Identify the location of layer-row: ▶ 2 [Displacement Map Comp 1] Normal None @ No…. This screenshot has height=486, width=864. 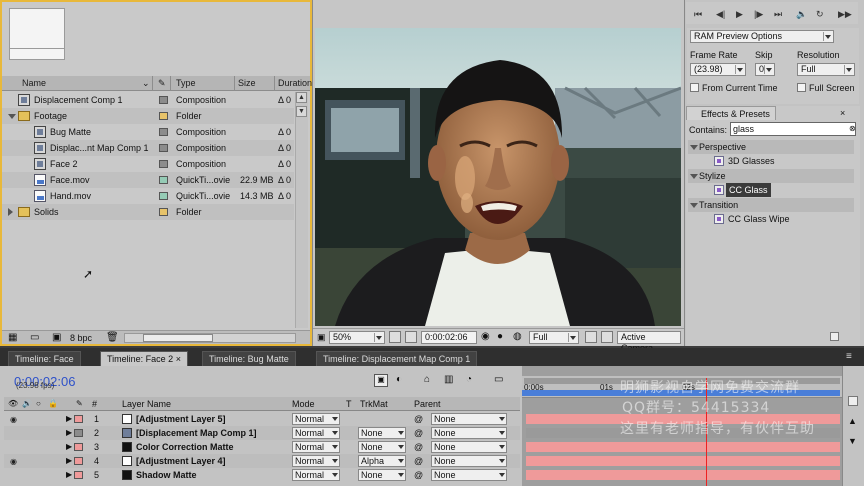
(262, 433).